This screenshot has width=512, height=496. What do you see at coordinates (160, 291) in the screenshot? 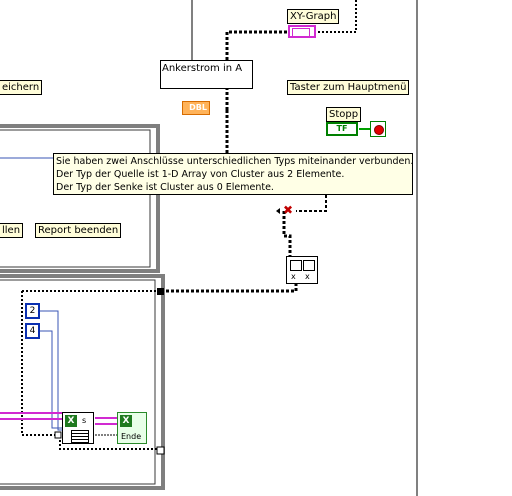
I see `loop-tunnel-top` at bounding box center [160, 291].